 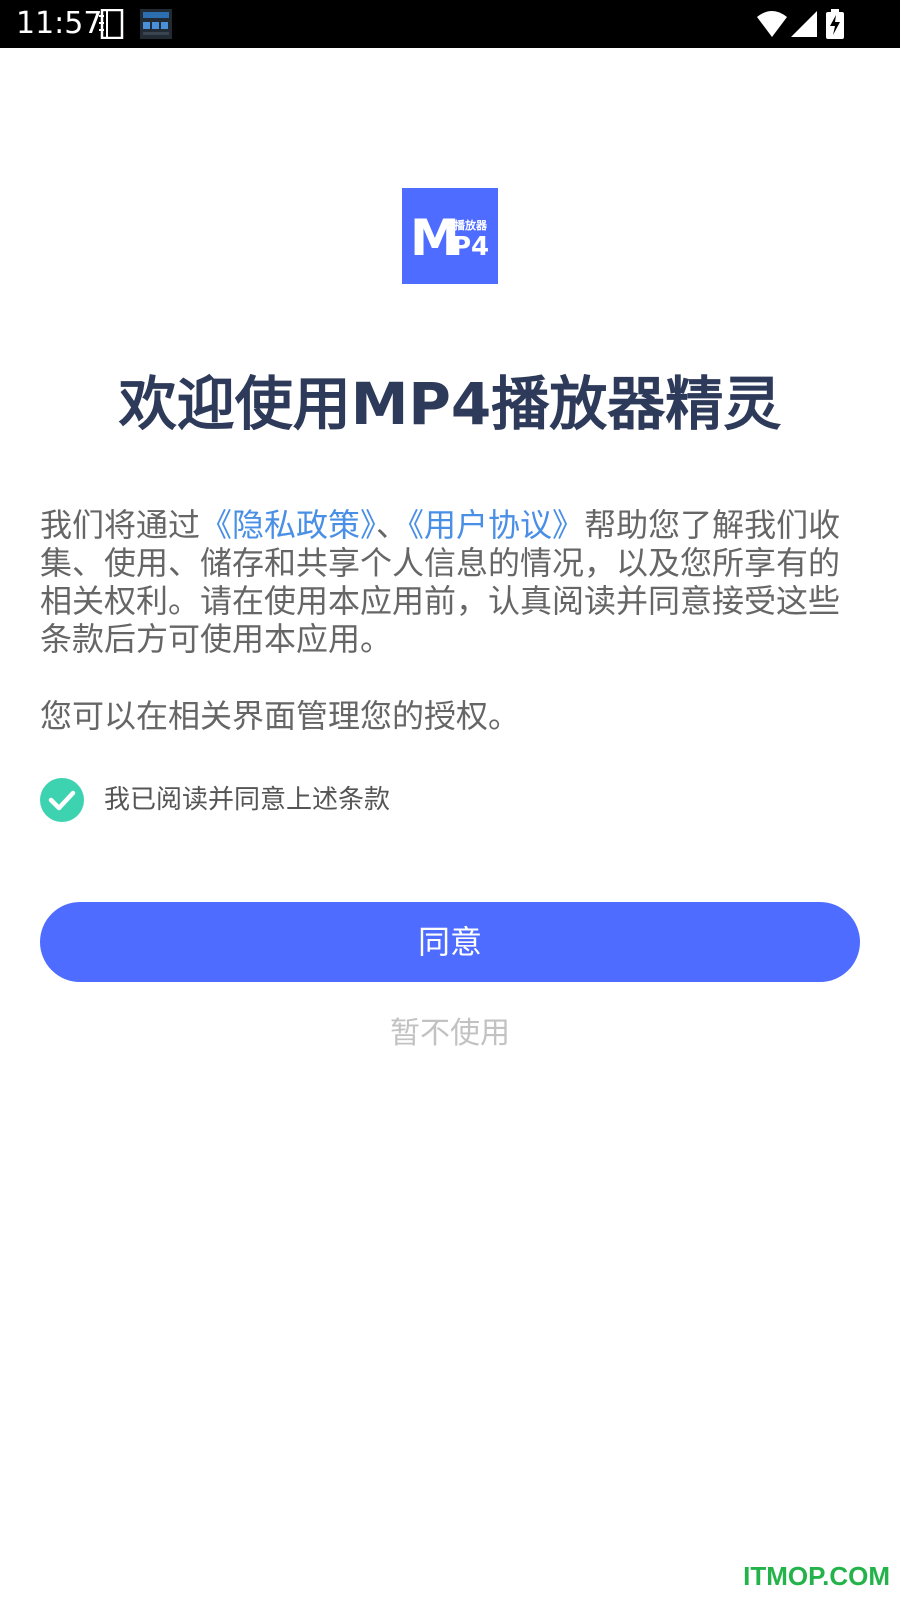 What do you see at coordinates (816, 1576) in the screenshot?
I see `site-watermark: ITMOP.COM` at bounding box center [816, 1576].